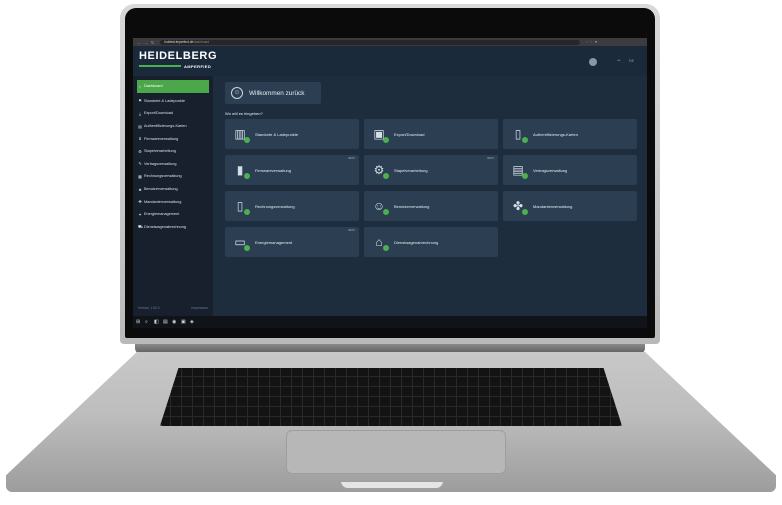 This screenshot has width=782, height=505. I want to click on sidebar-item-label: Dashboard, so click(153, 86).